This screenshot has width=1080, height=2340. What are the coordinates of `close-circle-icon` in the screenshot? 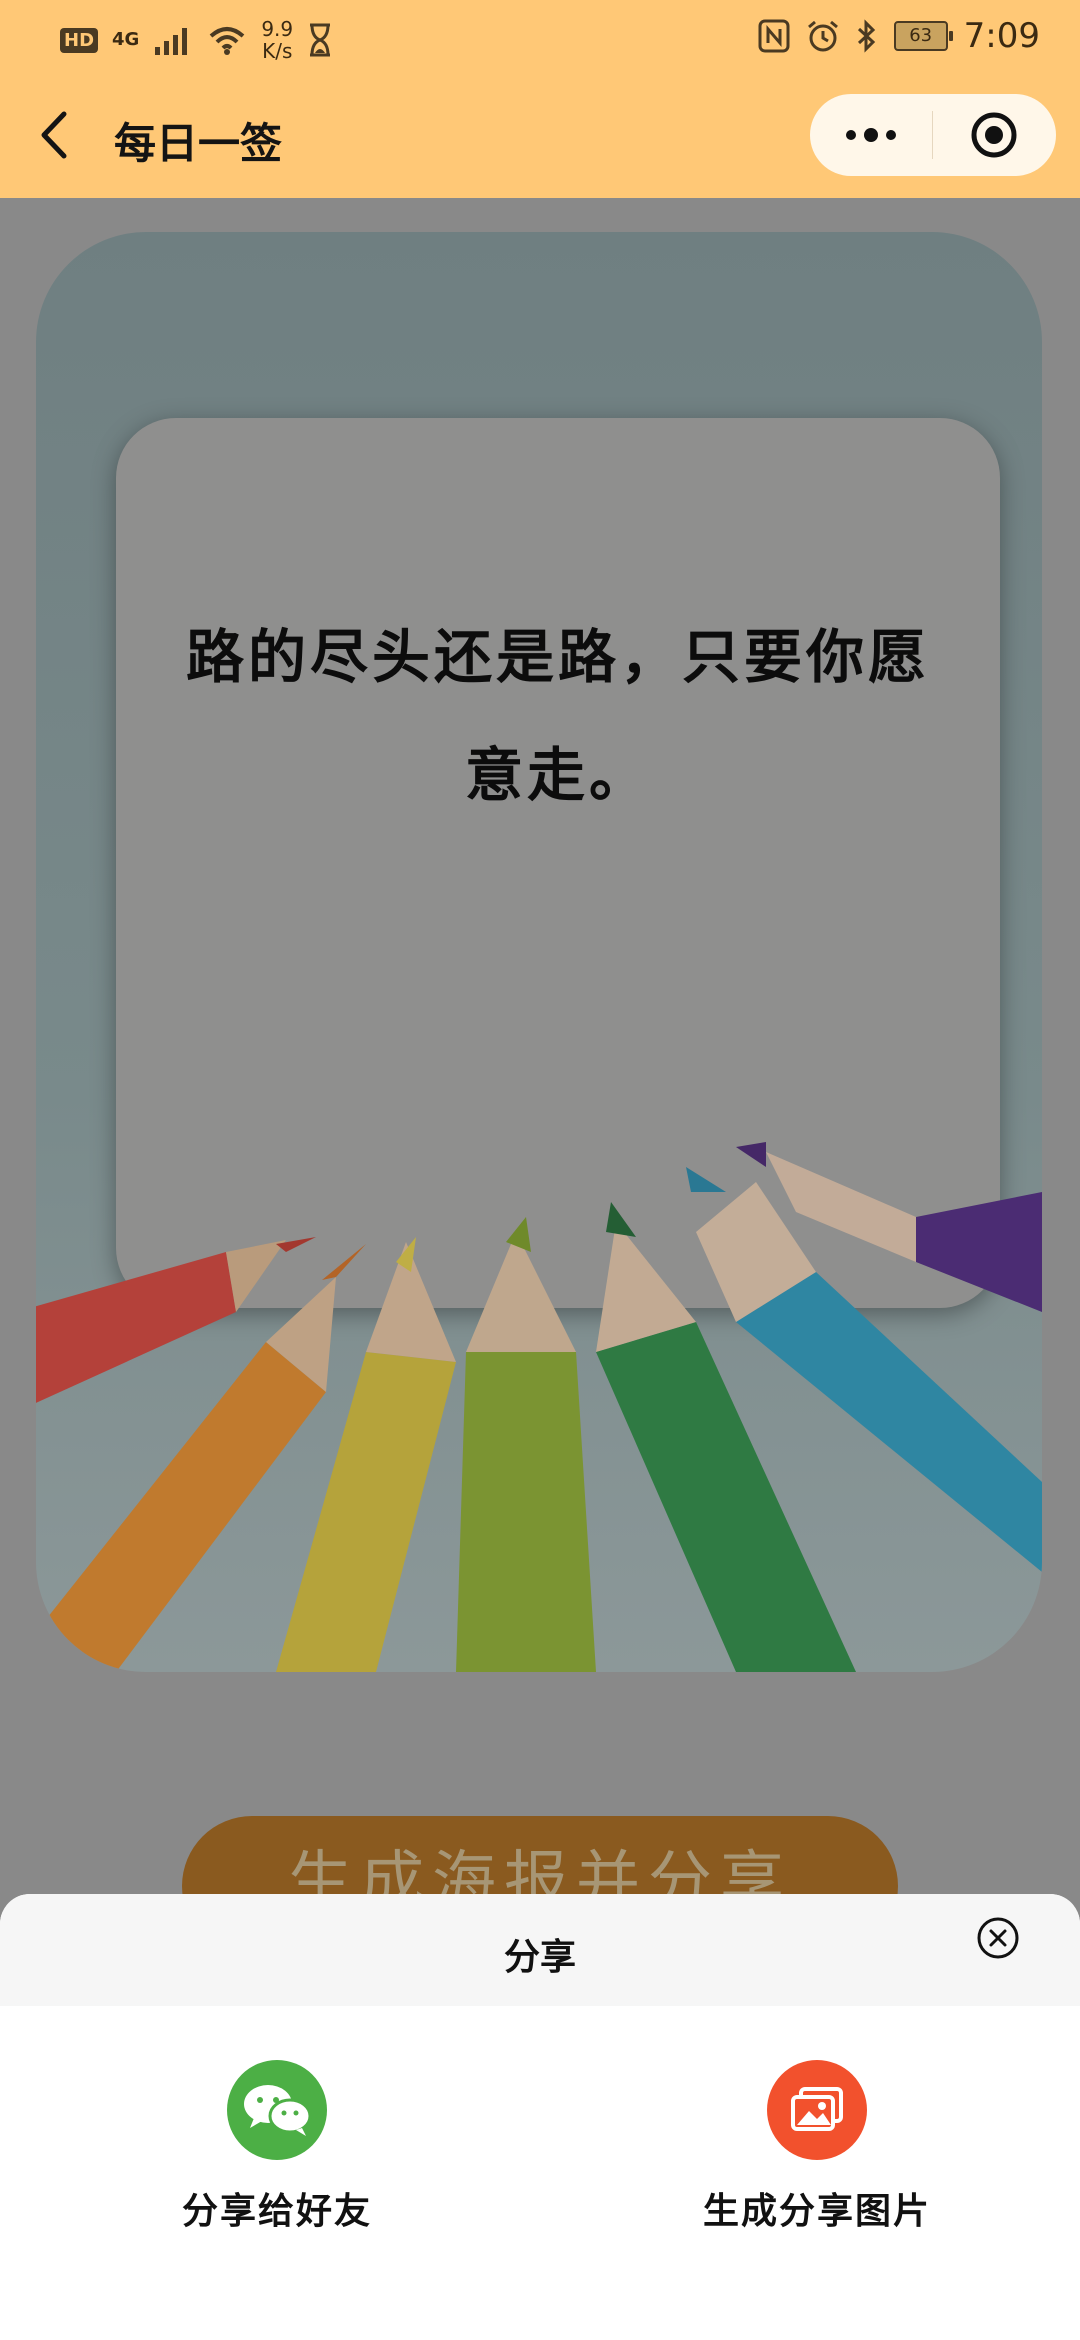 It's located at (998, 1938).